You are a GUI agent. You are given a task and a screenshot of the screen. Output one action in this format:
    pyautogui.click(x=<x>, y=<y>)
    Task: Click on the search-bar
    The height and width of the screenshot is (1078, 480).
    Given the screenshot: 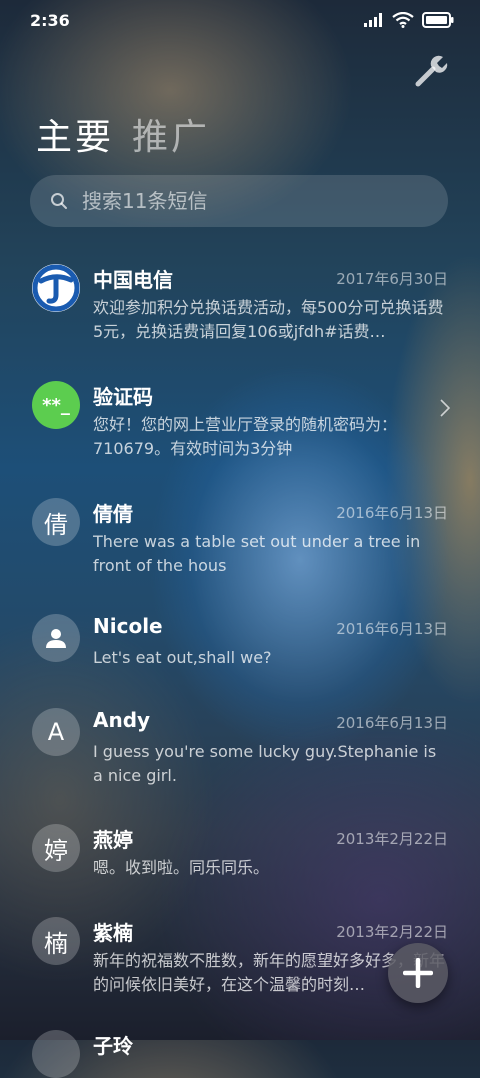 What is the action you would take?
    pyautogui.click(x=239, y=201)
    